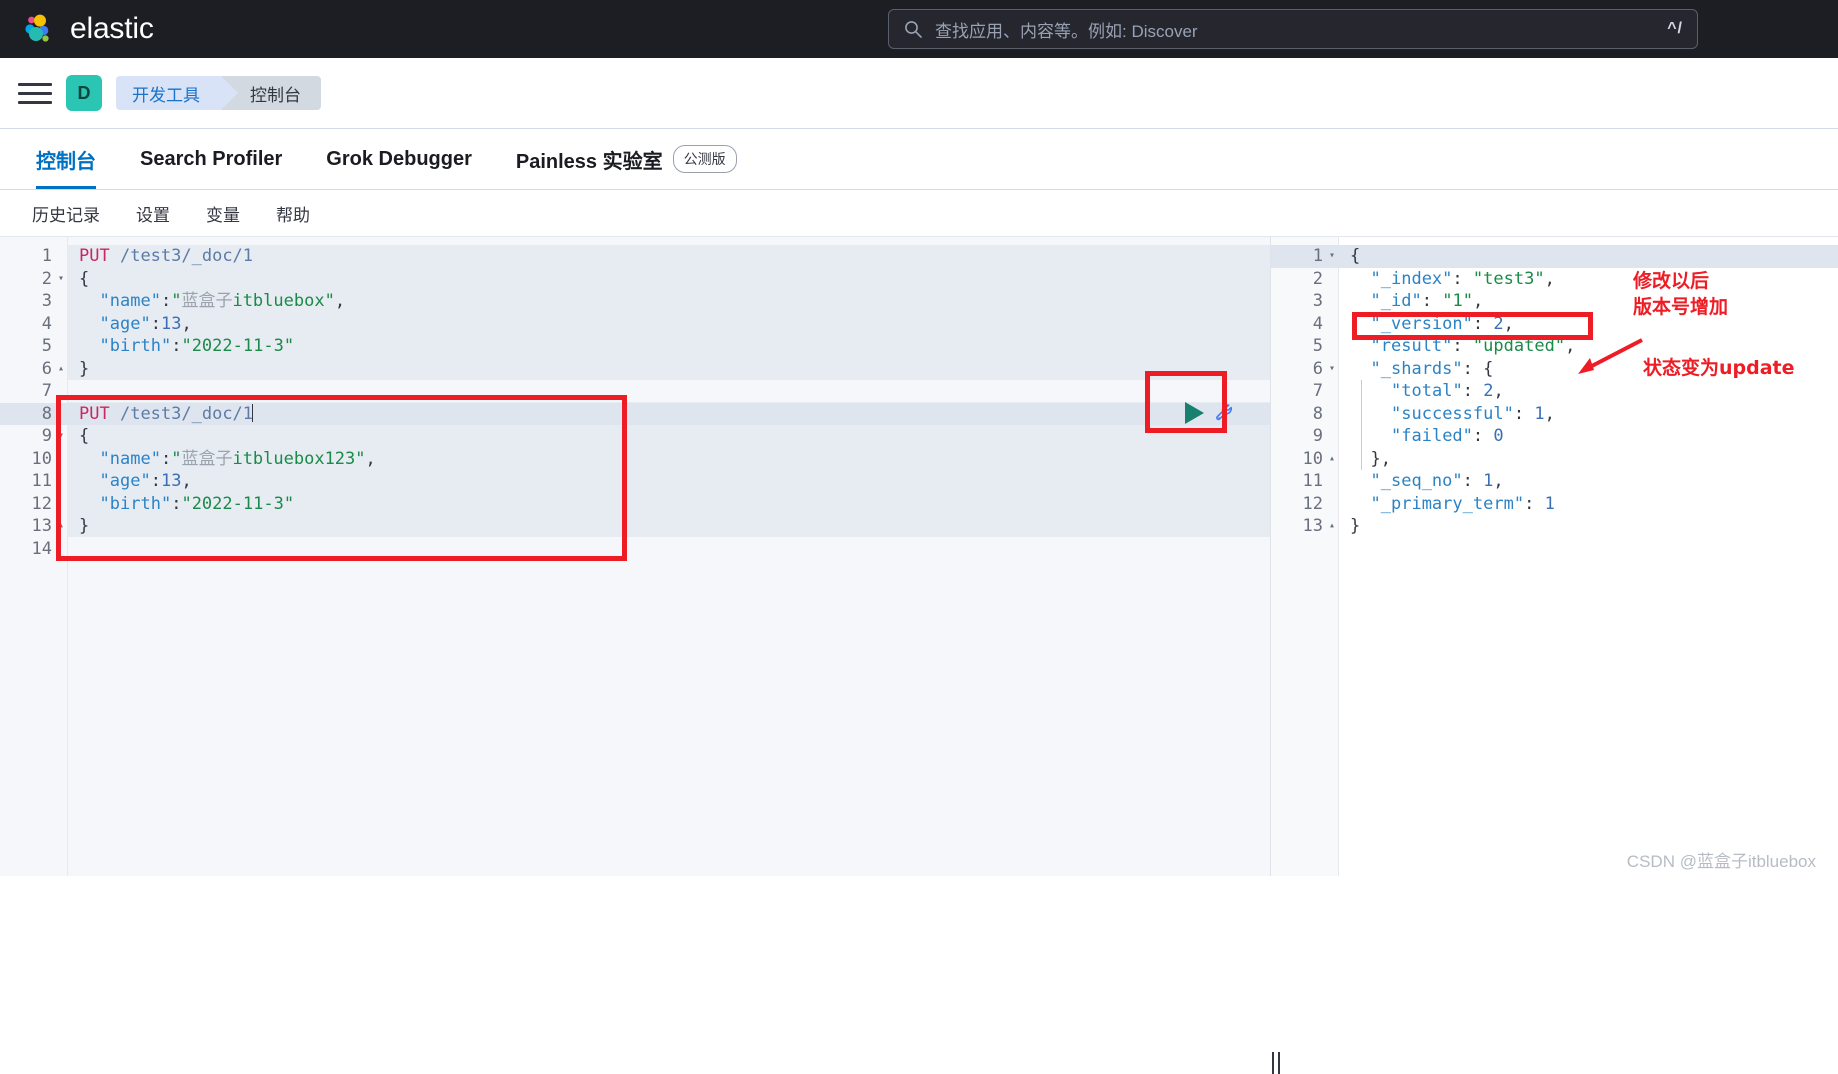 Image resolution: width=1838 pixels, height=1074 pixels. What do you see at coordinates (66, 161) in the screenshot?
I see `tab-console-label: 控制台` at bounding box center [66, 161].